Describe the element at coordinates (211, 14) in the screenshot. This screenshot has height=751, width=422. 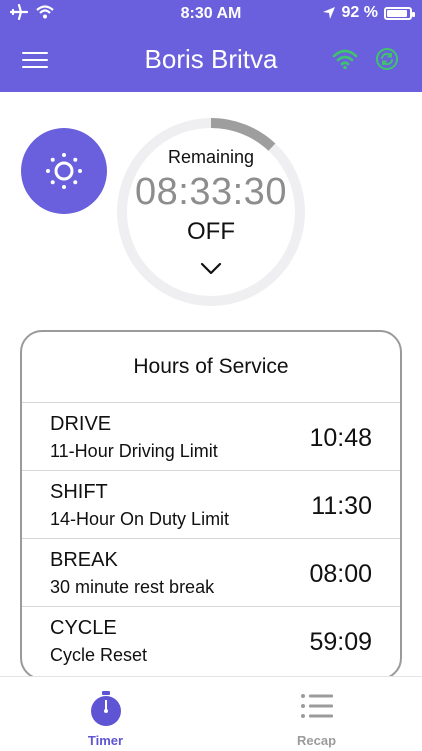
I see `status-bar: 8:30 AM 92 %` at that location.